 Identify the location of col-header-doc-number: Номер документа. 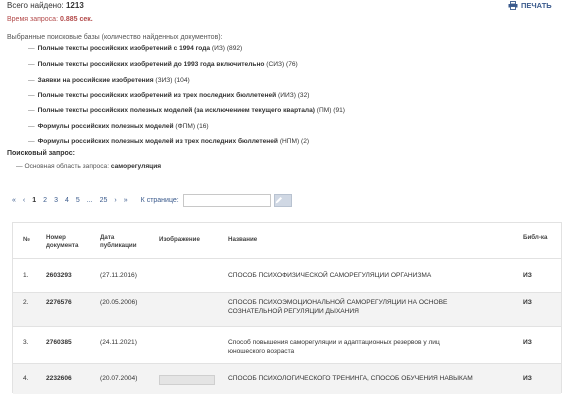
(62, 241).